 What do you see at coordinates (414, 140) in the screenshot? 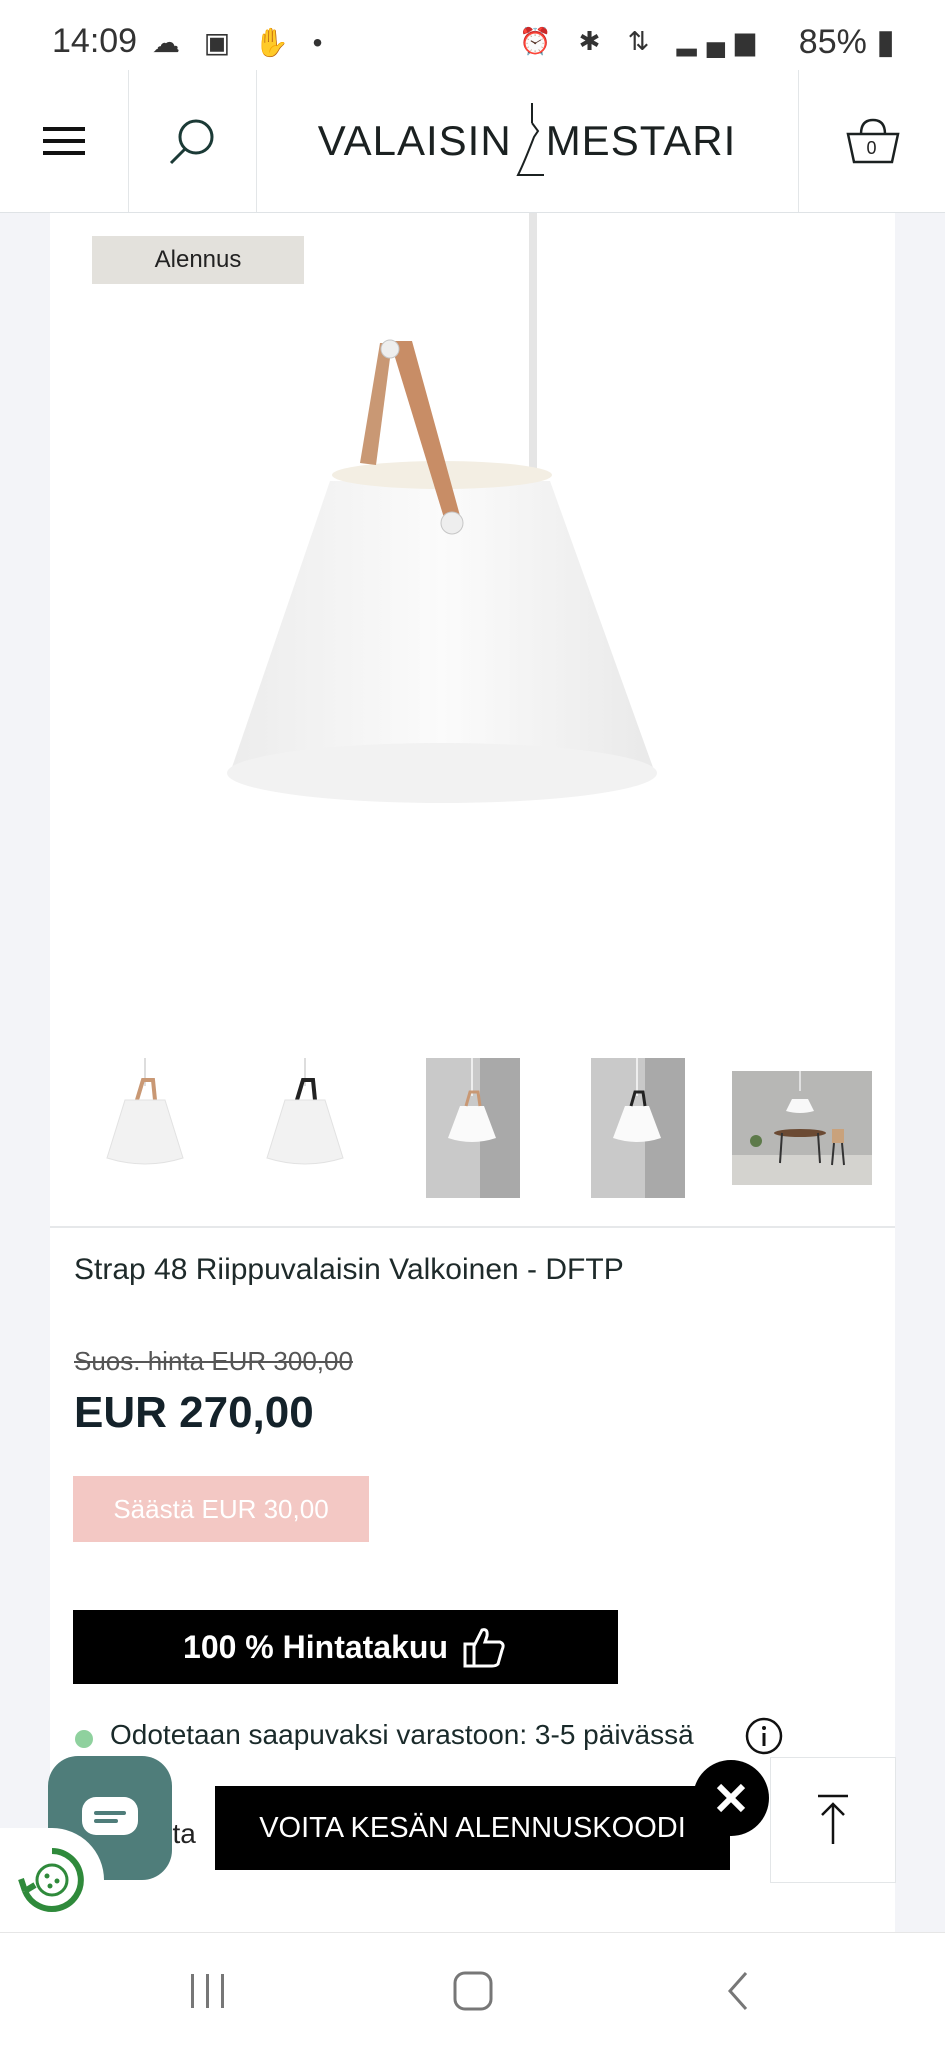
I see `logo-text-left: VALAISIN` at bounding box center [414, 140].